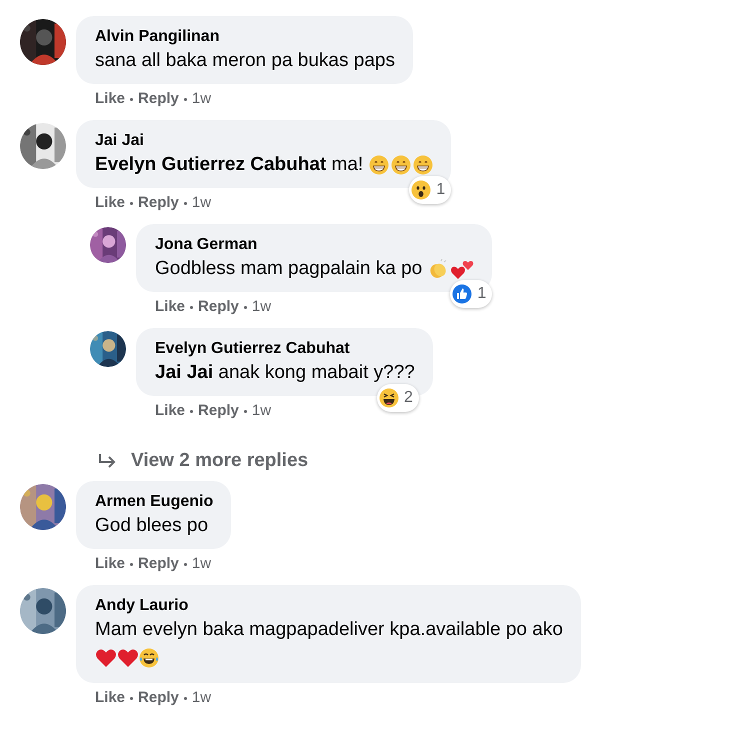 This screenshot has height=747, width=750. What do you see at coordinates (229, 165) in the screenshot?
I see `comment-text: Evelyn Gutierrez Cabuhat ma!` at bounding box center [229, 165].